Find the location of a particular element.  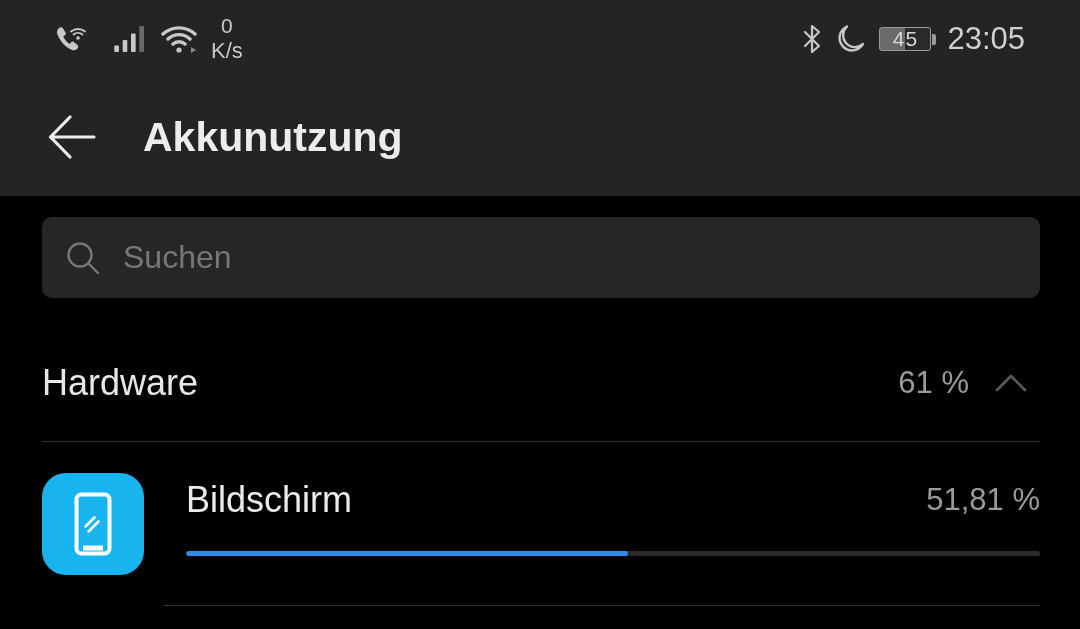

clock-time: 23:05 is located at coordinates (986, 39).